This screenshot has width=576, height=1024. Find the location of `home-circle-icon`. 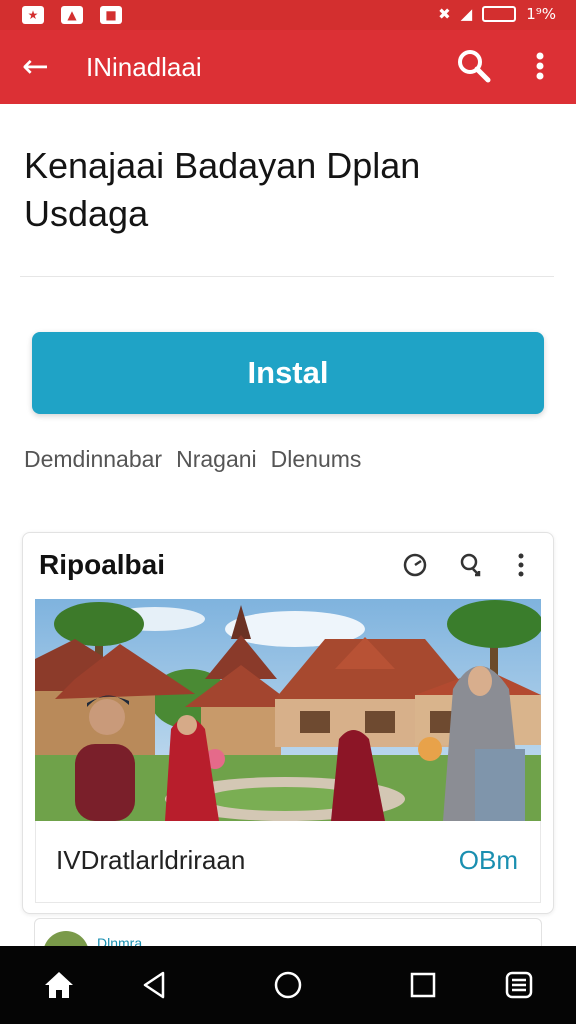

home-circle-icon is located at coordinates (288, 985).